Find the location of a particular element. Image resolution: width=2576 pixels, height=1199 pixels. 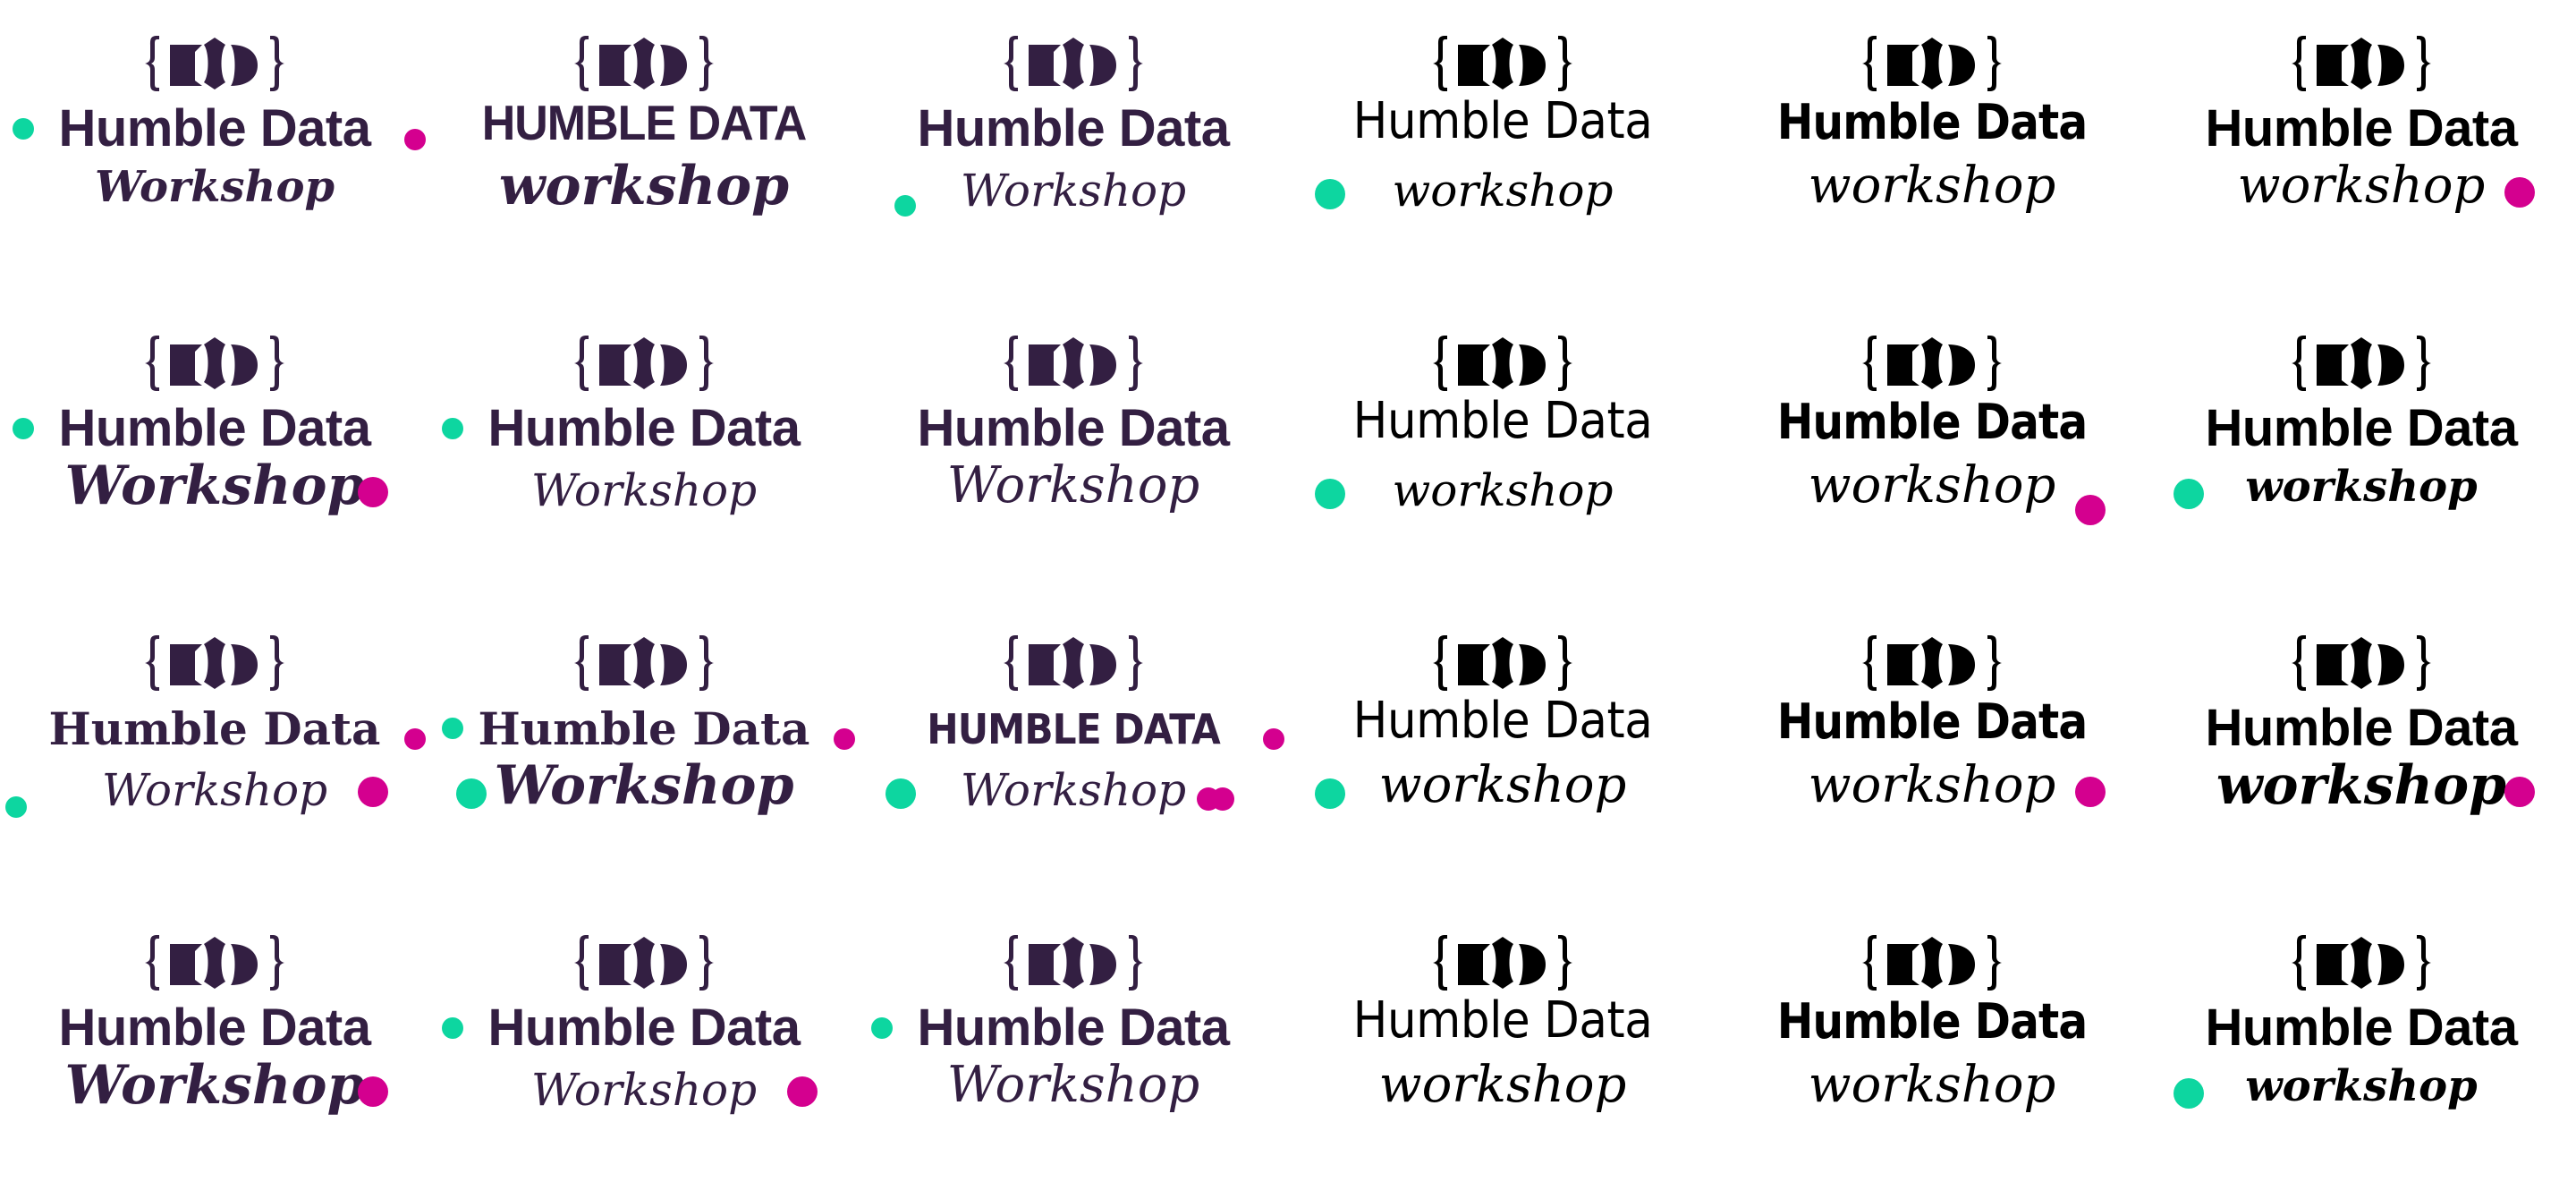

logo-variant-r4-c4: Humble Data workshop is located at coordinates (1502, 1049).